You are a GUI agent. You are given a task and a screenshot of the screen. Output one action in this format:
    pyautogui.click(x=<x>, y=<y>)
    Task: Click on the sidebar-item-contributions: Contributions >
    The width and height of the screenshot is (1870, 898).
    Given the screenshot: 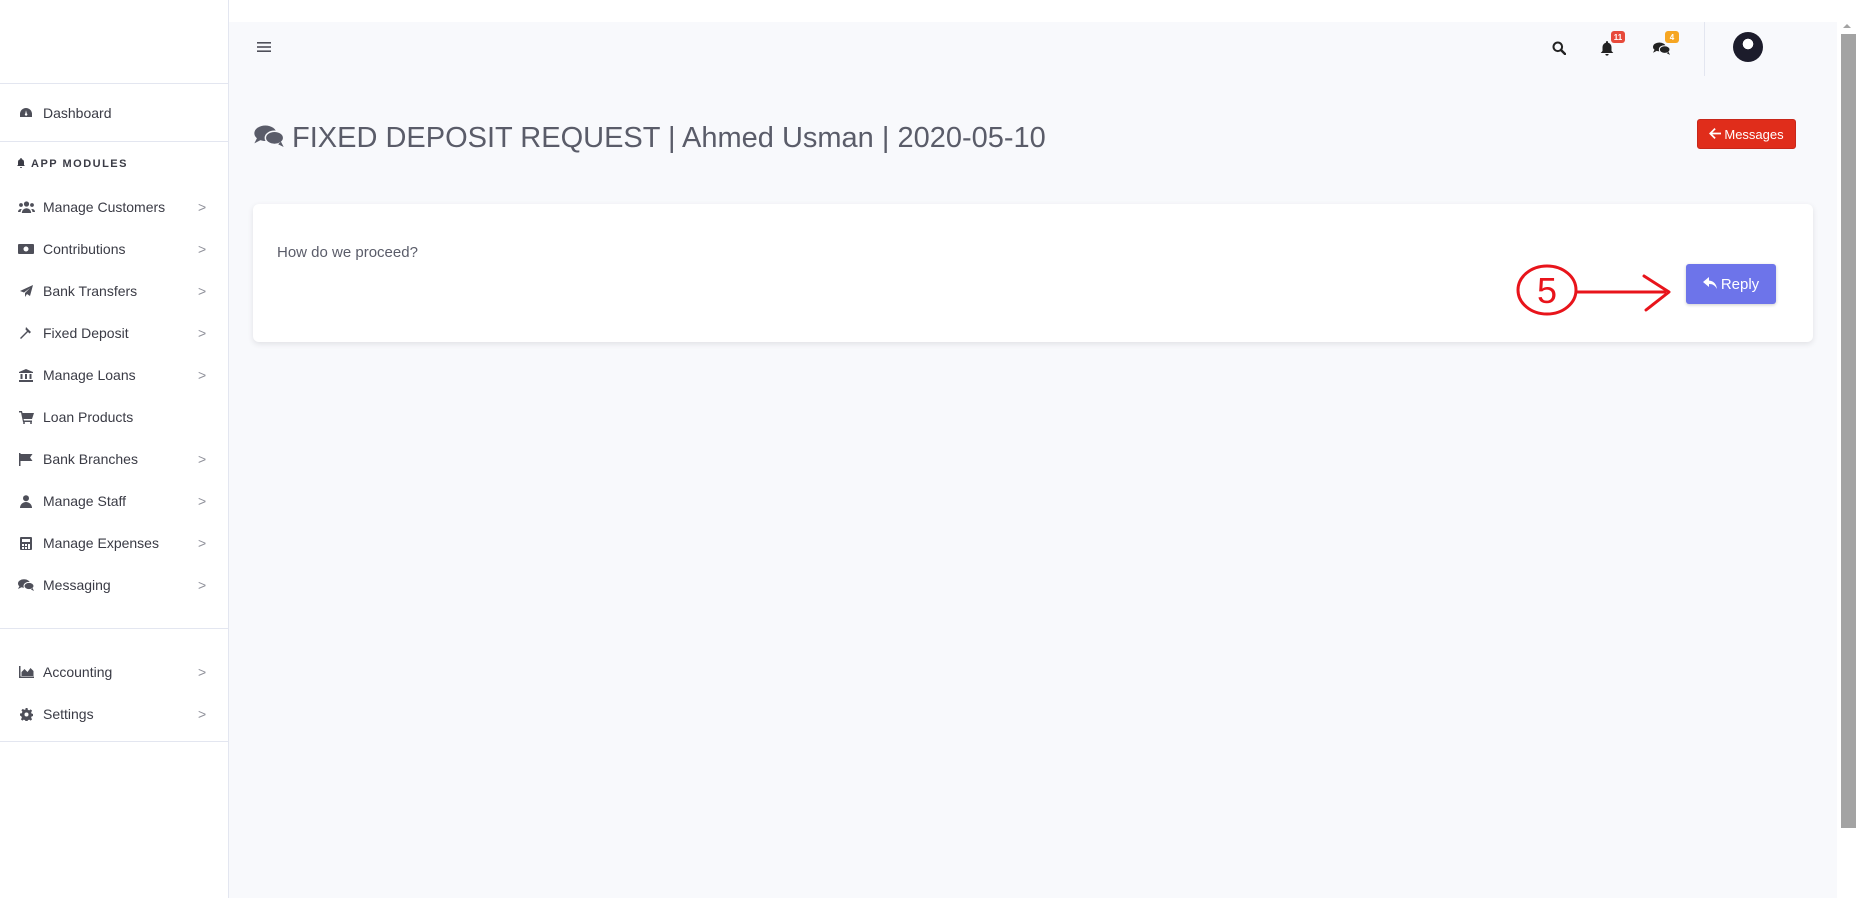 What is the action you would take?
    pyautogui.click(x=114, y=249)
    